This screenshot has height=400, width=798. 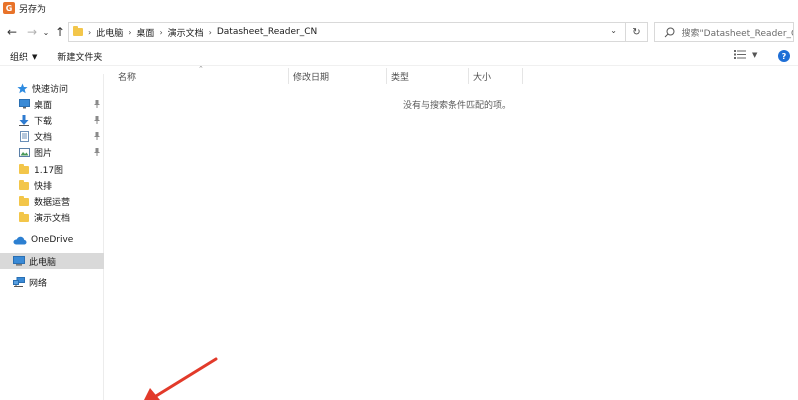 I want to click on sidebar-item-label: 1.17图, so click(x=49, y=170).